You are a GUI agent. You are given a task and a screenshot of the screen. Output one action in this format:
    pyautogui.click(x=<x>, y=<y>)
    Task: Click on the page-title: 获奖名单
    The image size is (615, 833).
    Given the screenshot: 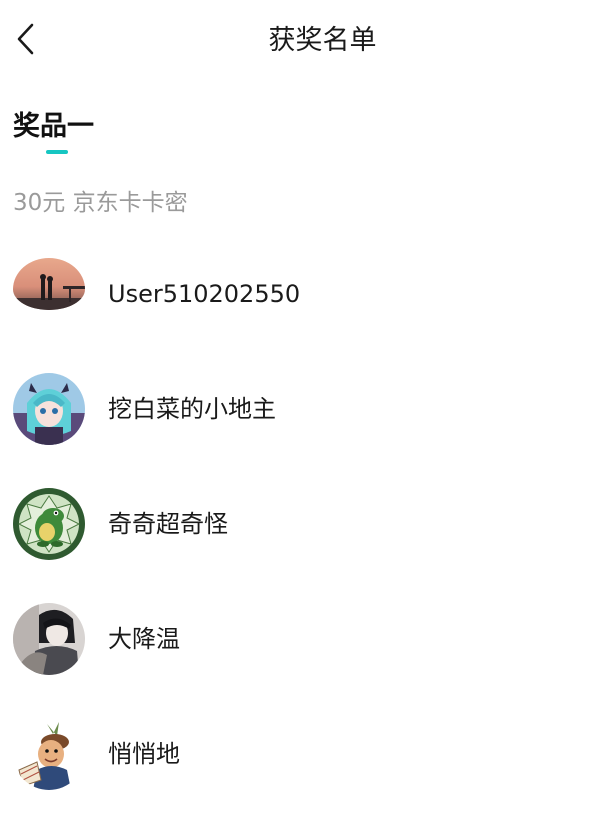 What is the action you would take?
    pyautogui.click(x=322, y=40)
    